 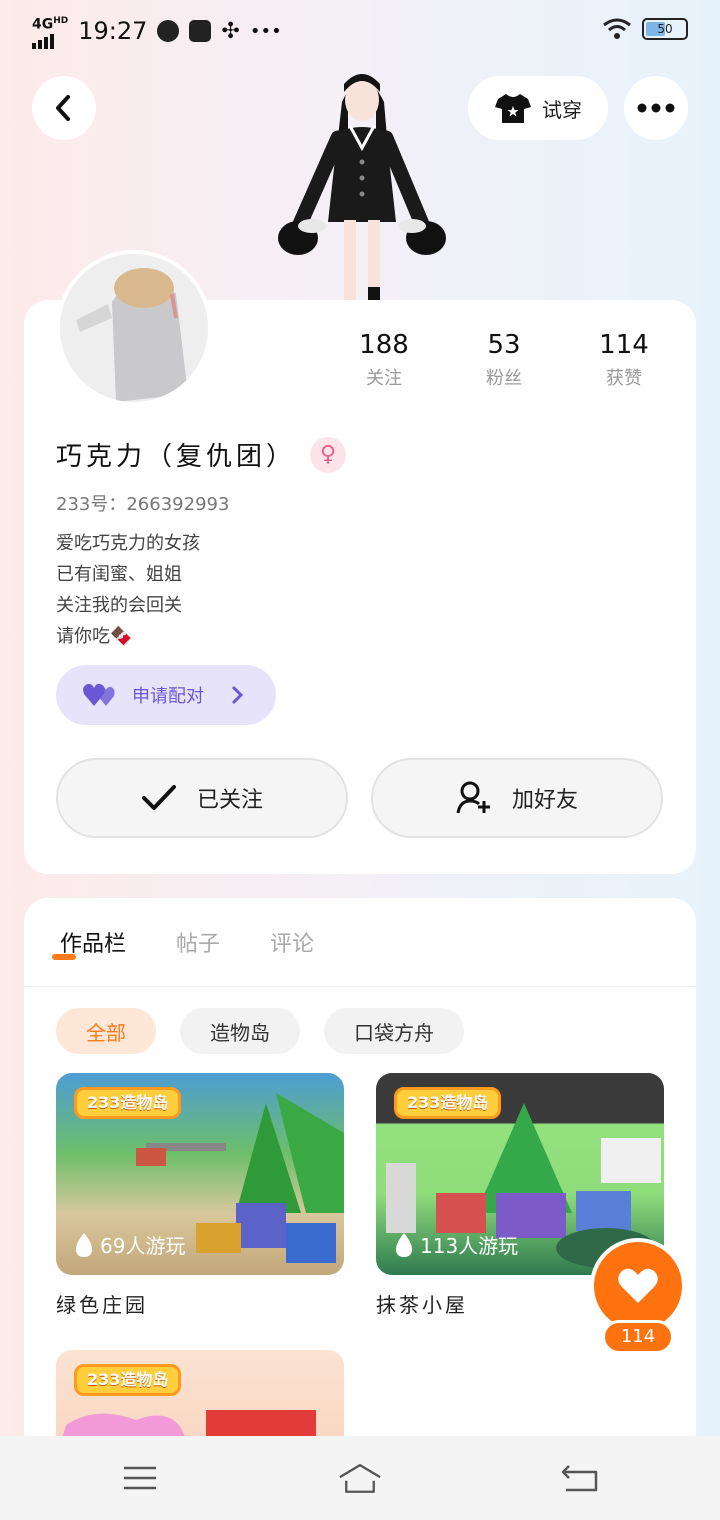 I want to click on back-button, so click(x=64, y=108).